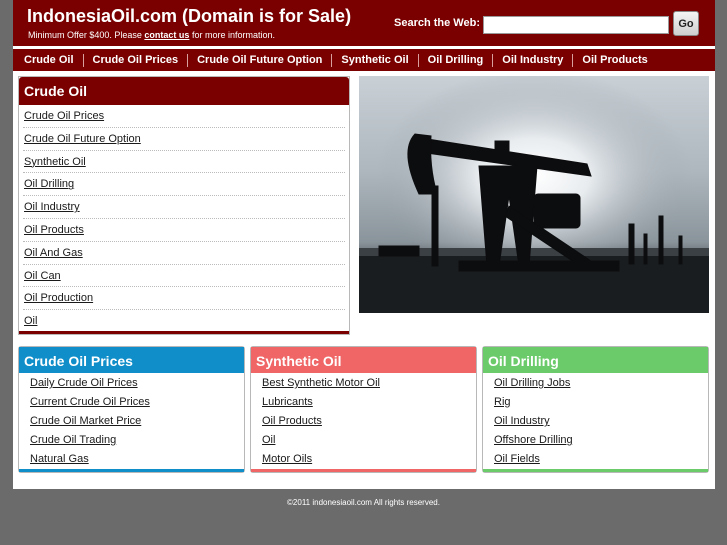 The height and width of the screenshot is (545, 727). I want to click on list-item: Current Crude Oil Prices, so click(137, 401).